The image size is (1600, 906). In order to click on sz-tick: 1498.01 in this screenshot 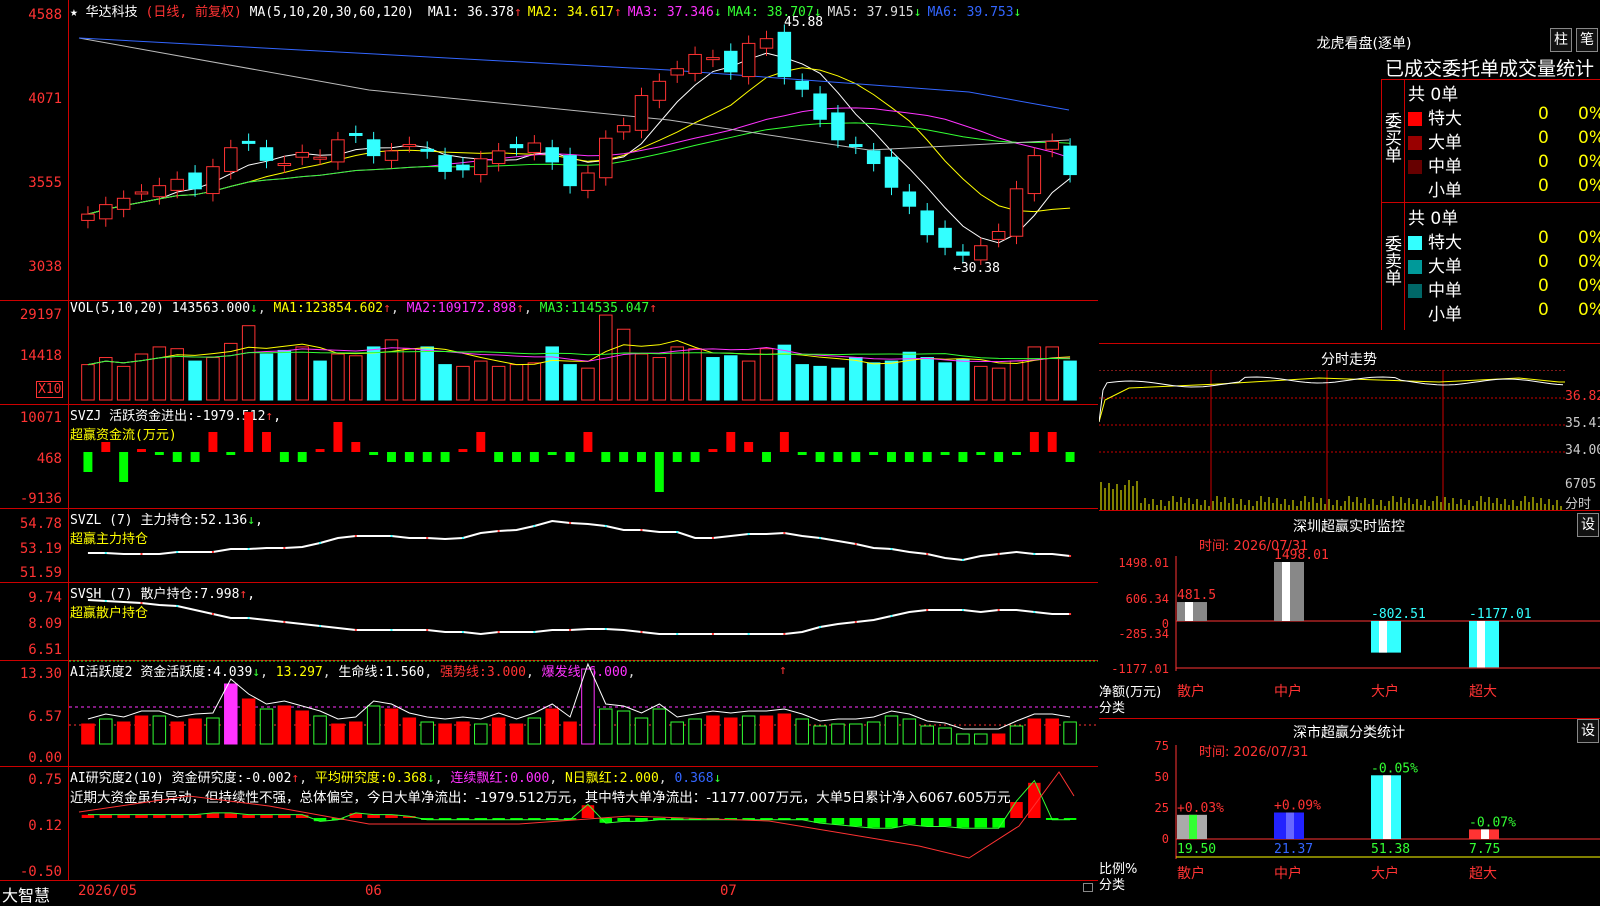, I will do `click(1143, 563)`.